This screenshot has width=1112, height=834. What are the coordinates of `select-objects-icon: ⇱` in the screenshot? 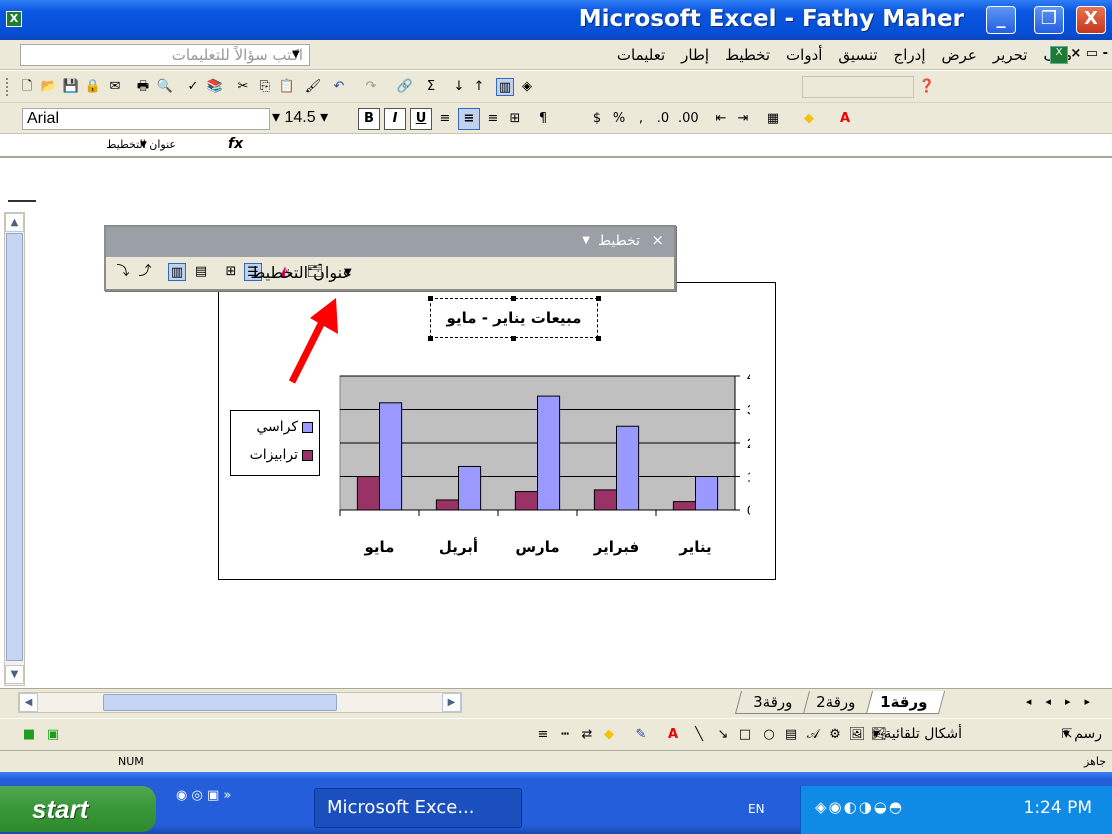 It's located at (1067, 735).